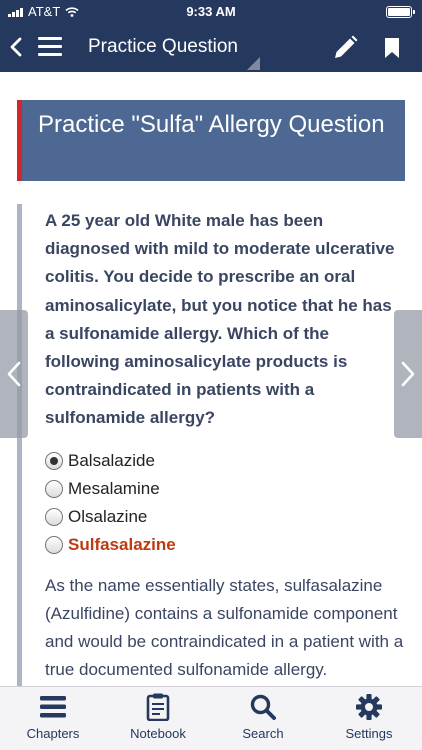  I want to click on tab-label: Search, so click(263, 733).